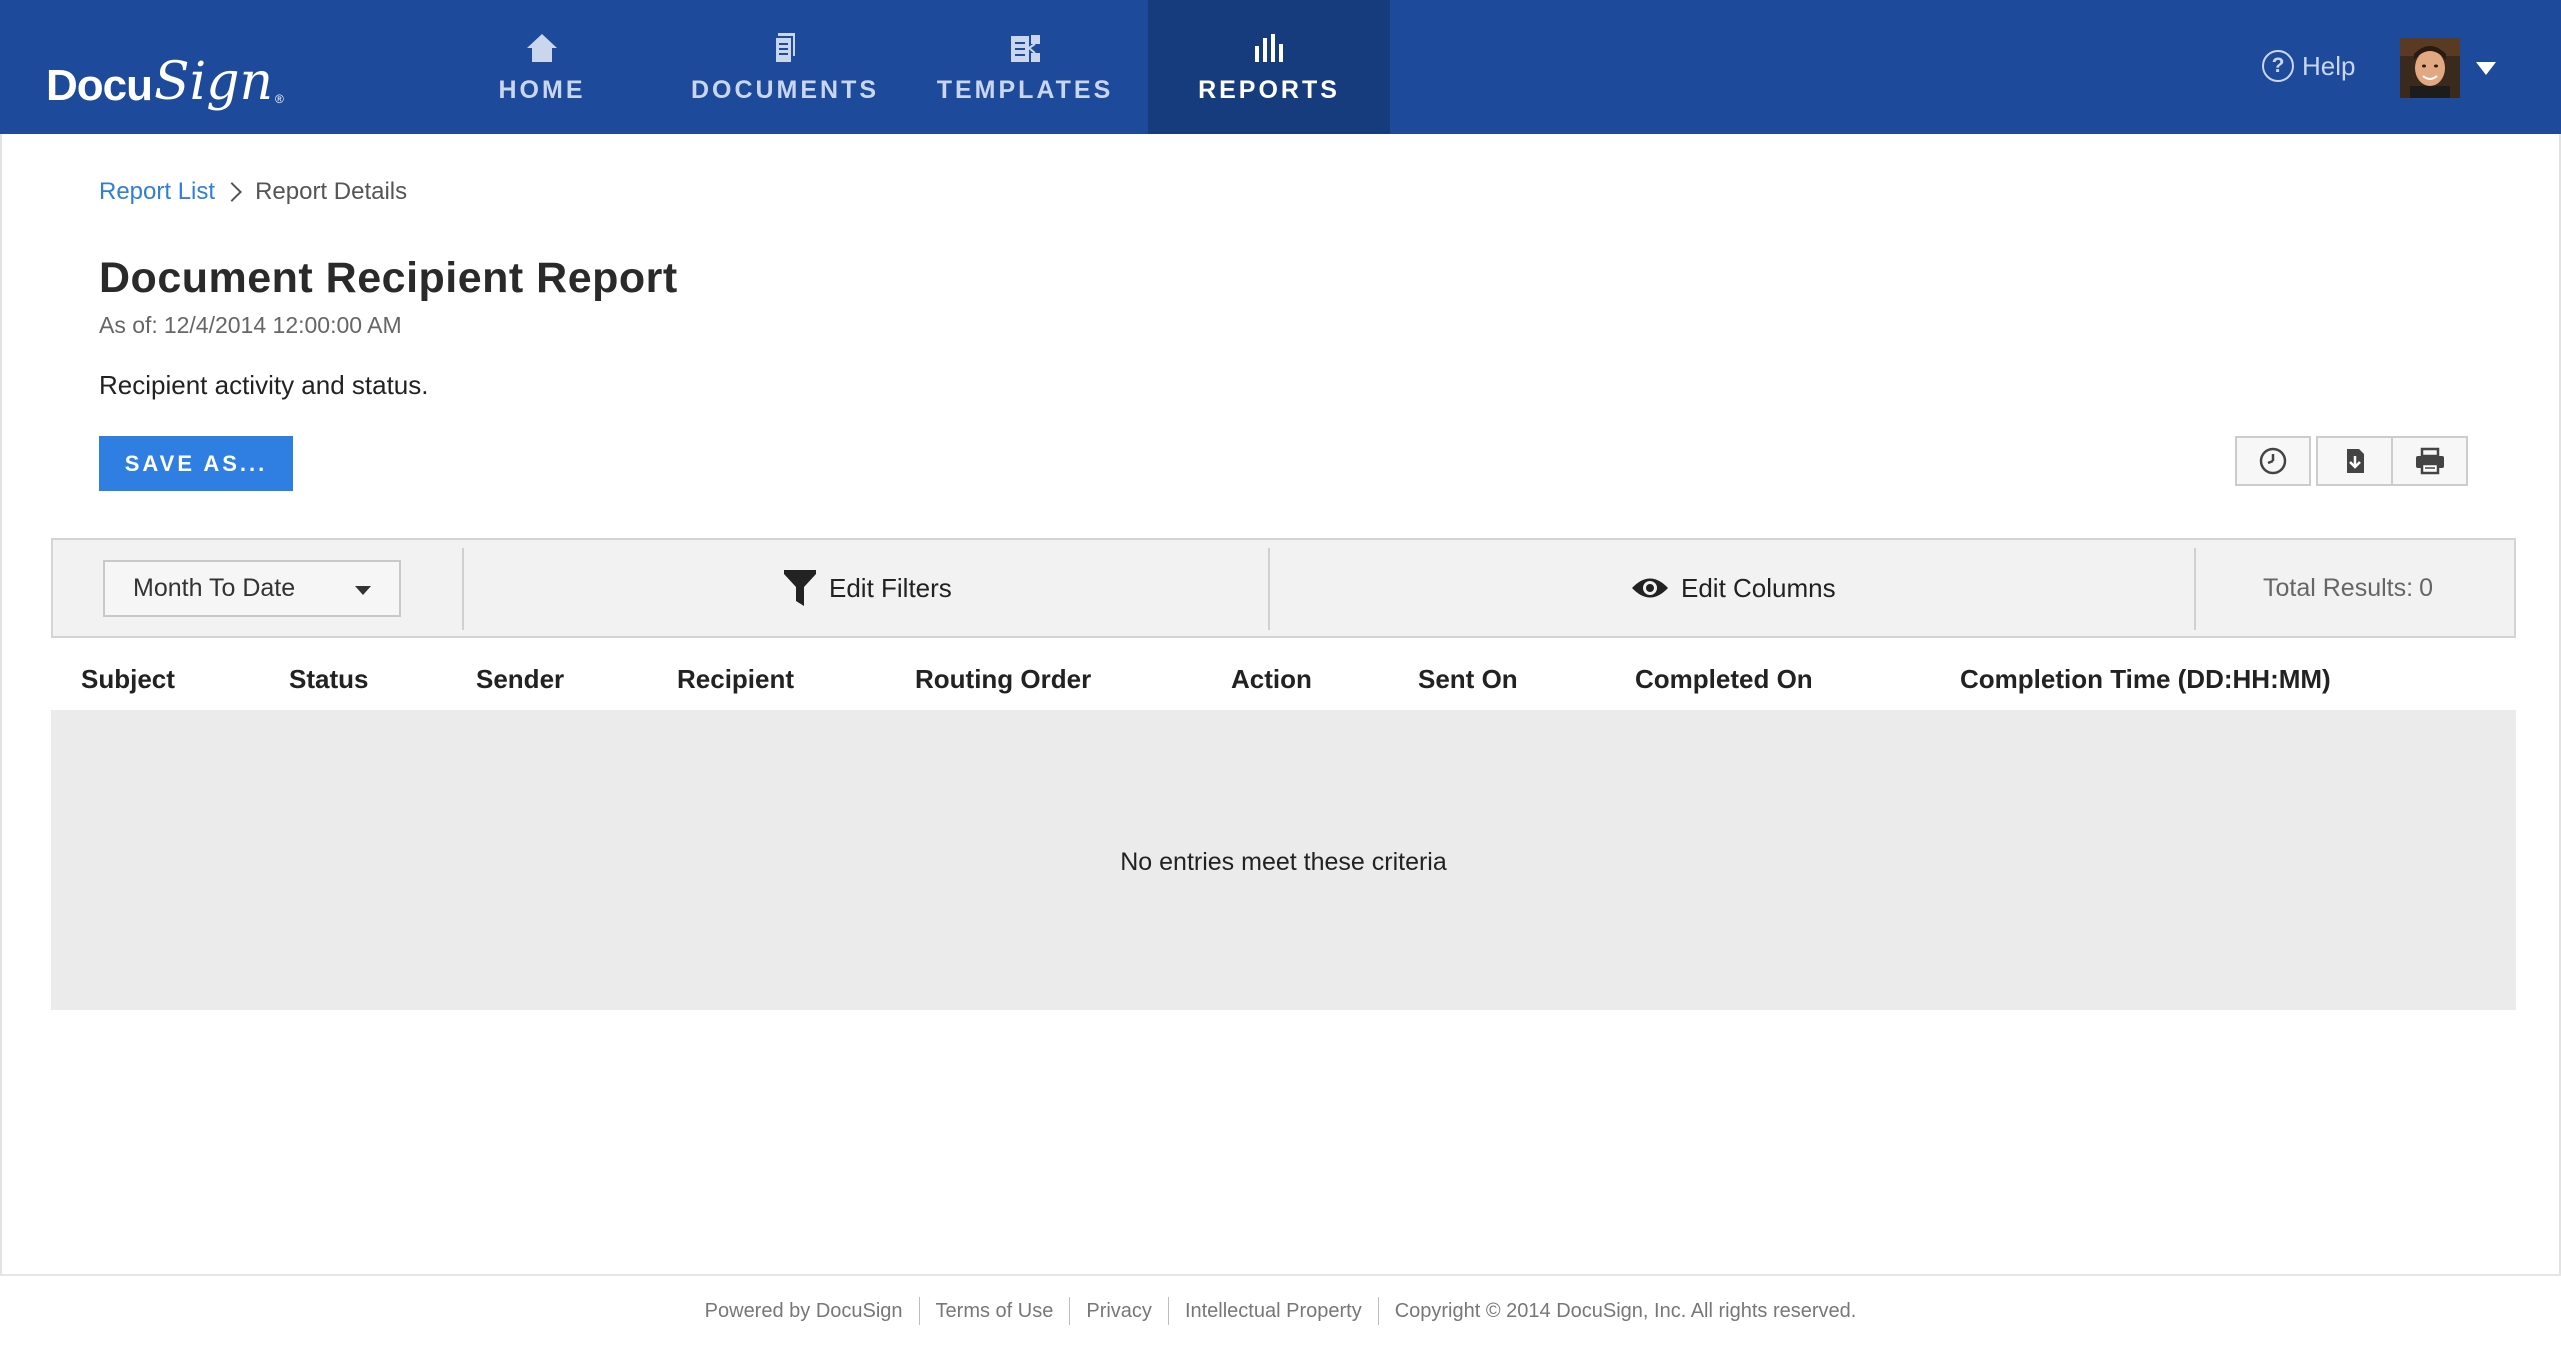  I want to click on nav-label-templates: TEMPLATES, so click(1025, 89).